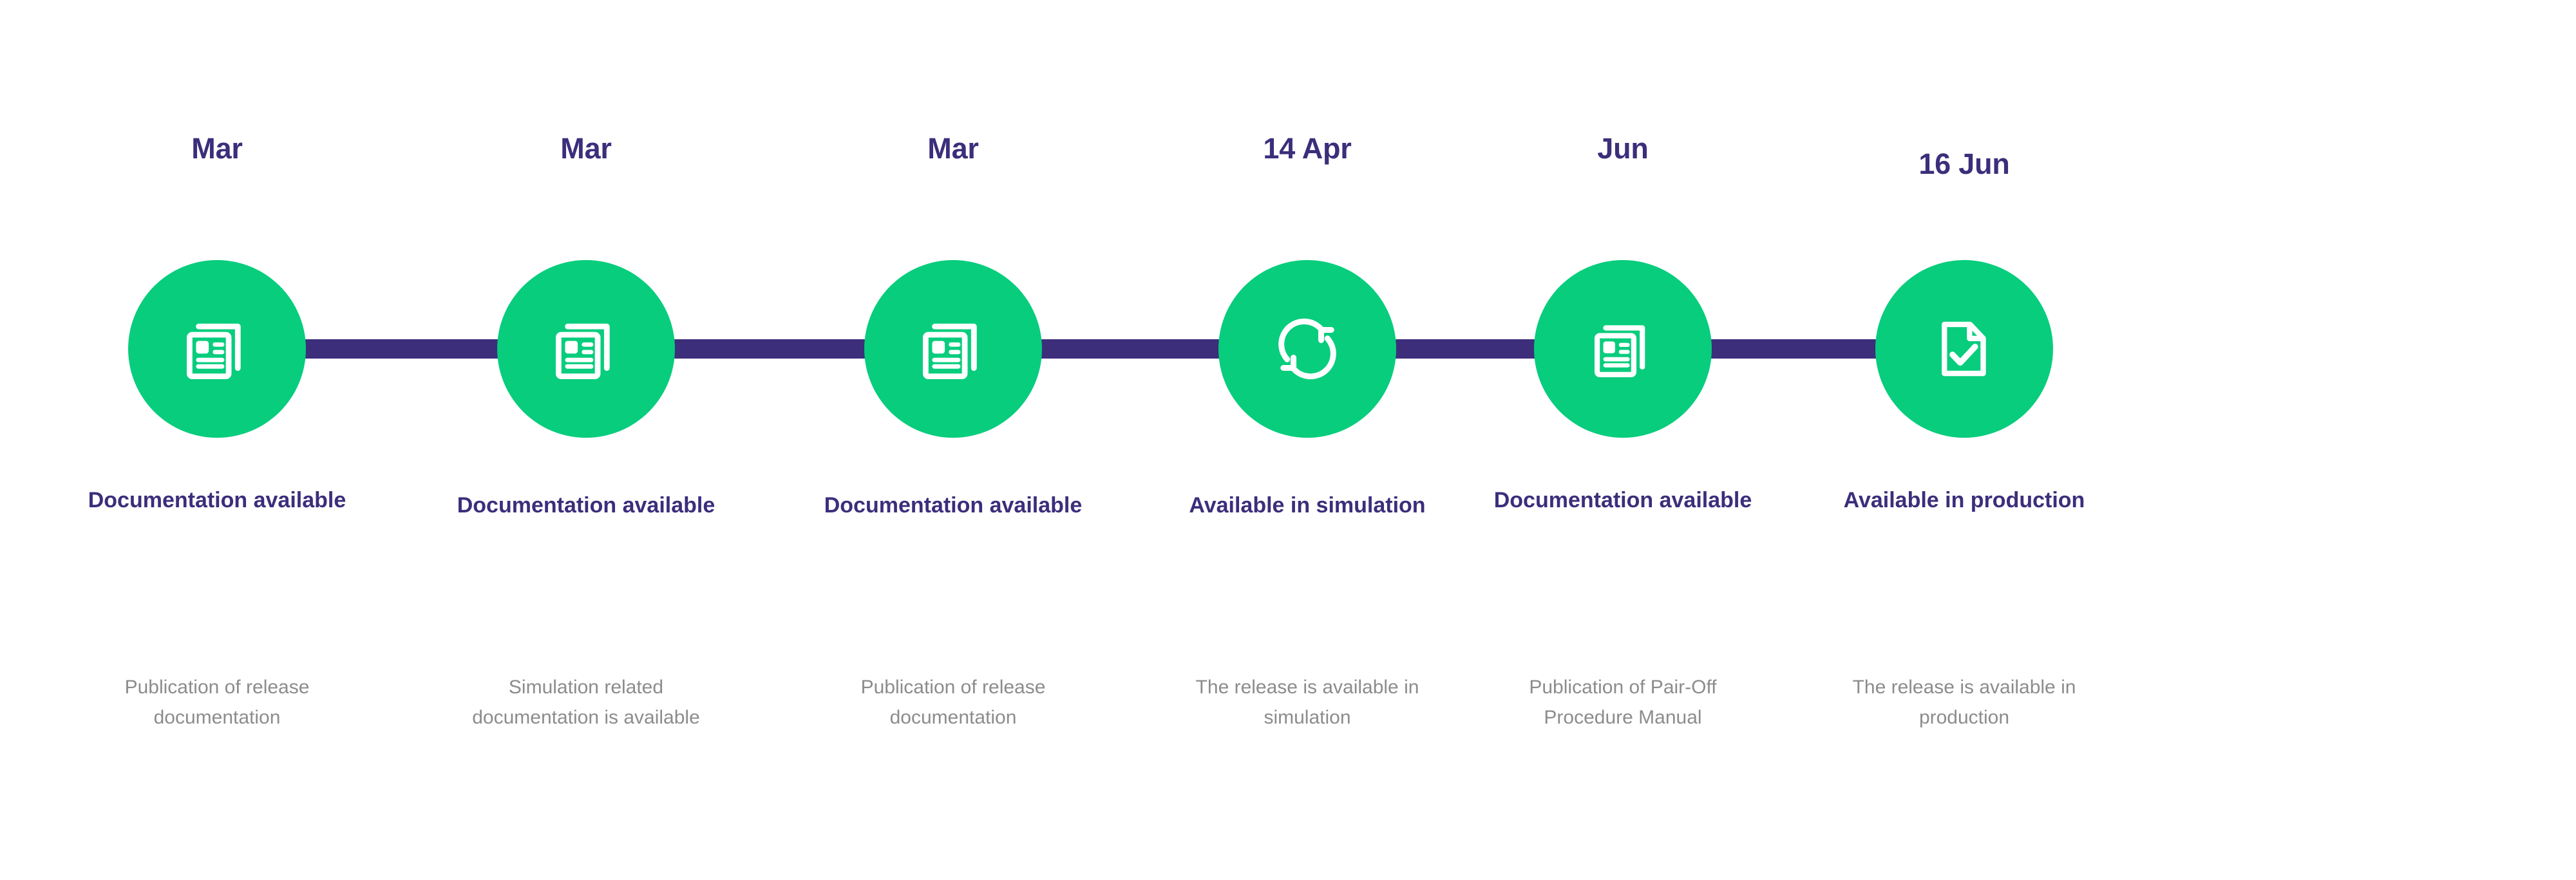  Describe the element at coordinates (1964, 163) in the screenshot. I see `milestone-date: 16 Jun` at that location.